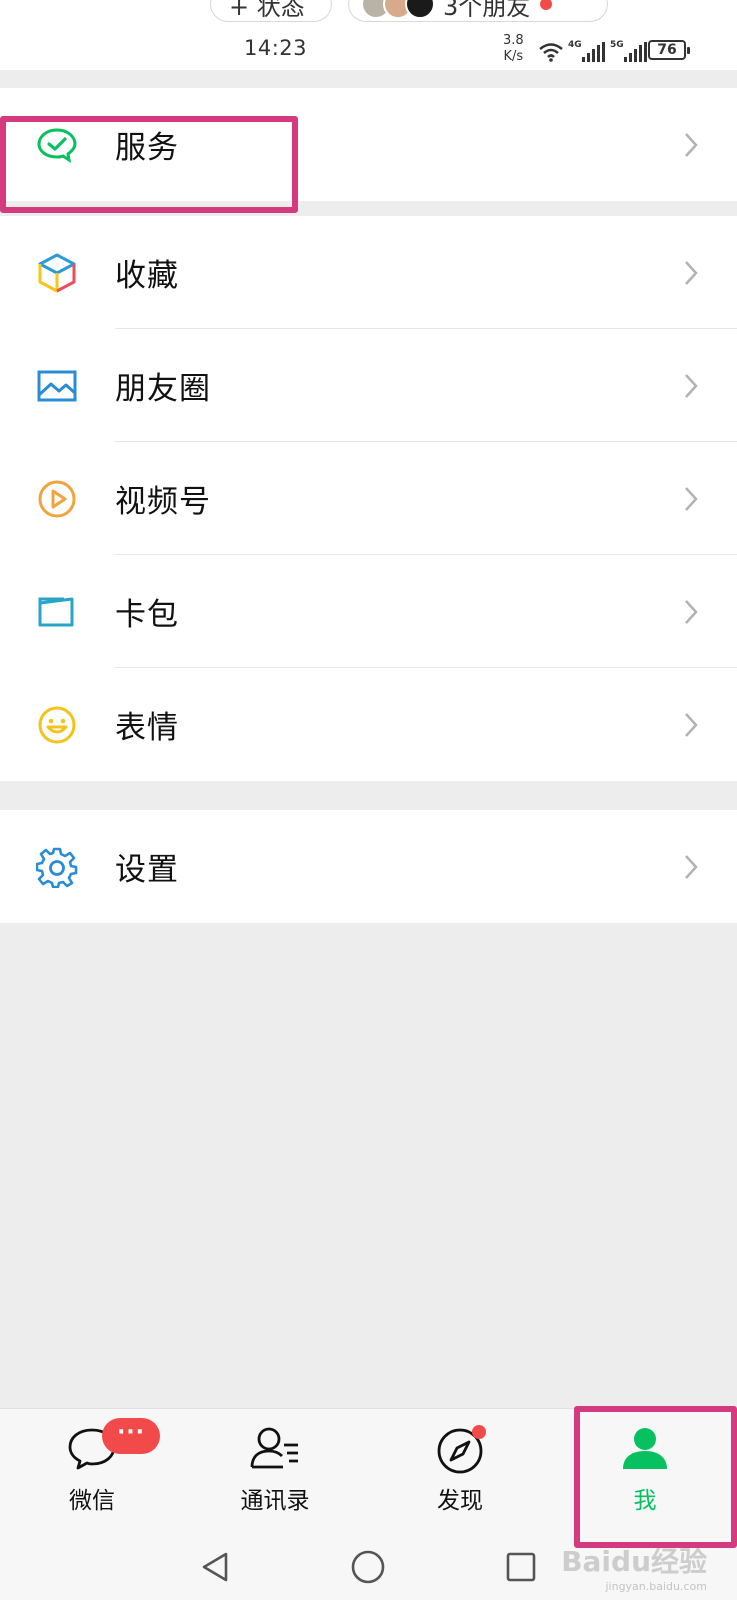 The image size is (737, 1600). Describe the element at coordinates (368, 385) in the screenshot. I see `menu-item-moments: 朋友圈` at that location.